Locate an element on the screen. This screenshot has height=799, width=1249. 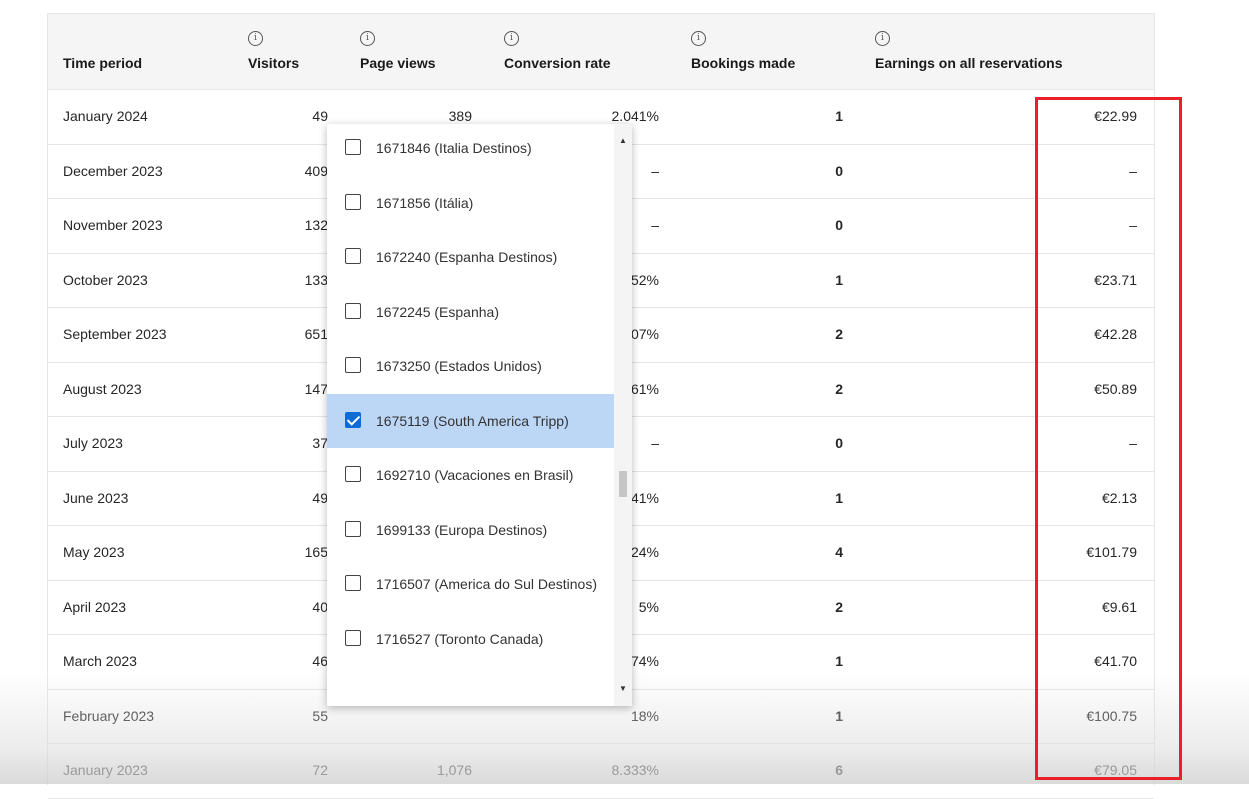
dropdown-option: 1692710 (Vacaciones en Brasil) is located at coordinates (470, 475).